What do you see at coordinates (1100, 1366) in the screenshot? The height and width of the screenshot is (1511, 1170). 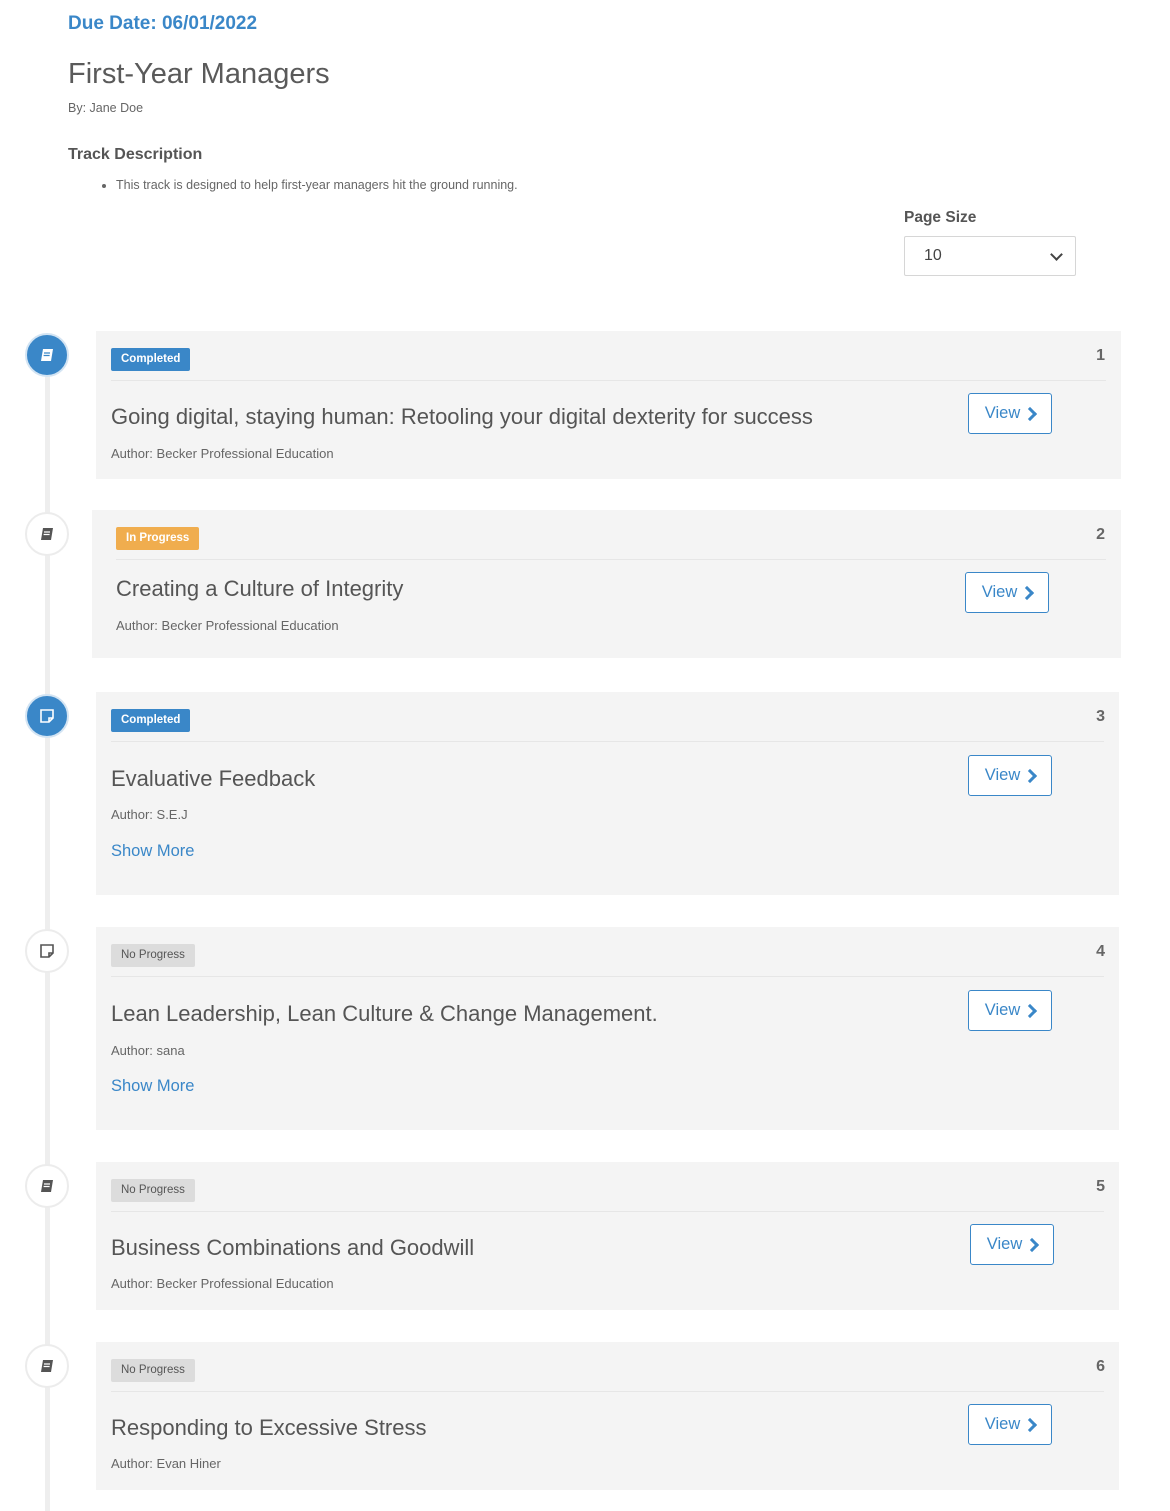 I see `item-number: 6` at bounding box center [1100, 1366].